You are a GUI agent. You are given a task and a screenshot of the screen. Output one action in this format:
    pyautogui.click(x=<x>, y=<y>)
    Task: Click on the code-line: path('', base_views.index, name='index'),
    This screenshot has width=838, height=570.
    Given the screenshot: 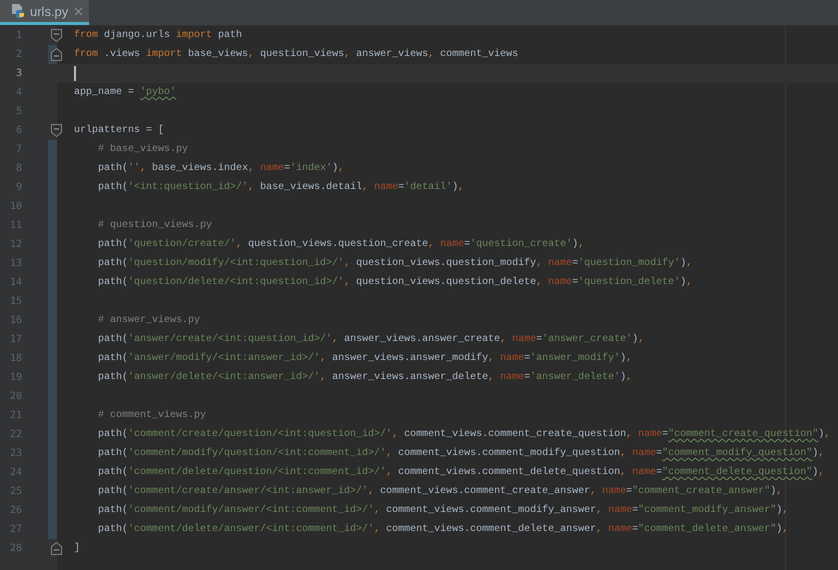 What is the action you would take?
    pyautogui.click(x=220, y=169)
    